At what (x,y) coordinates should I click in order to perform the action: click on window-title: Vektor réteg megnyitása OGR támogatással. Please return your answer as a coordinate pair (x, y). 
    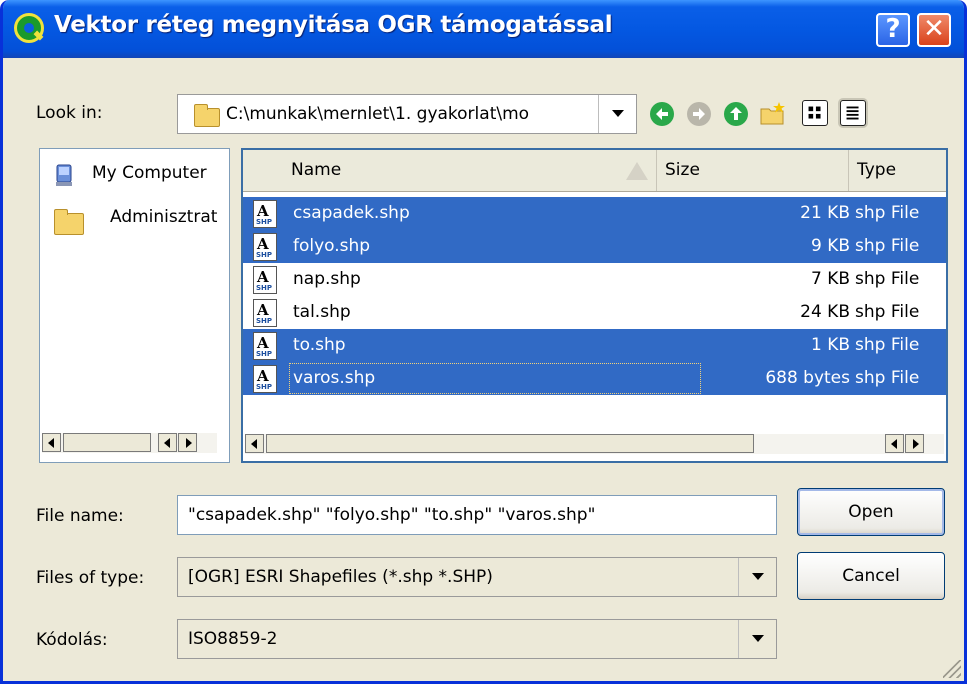
    Looking at the image, I should click on (333, 25).